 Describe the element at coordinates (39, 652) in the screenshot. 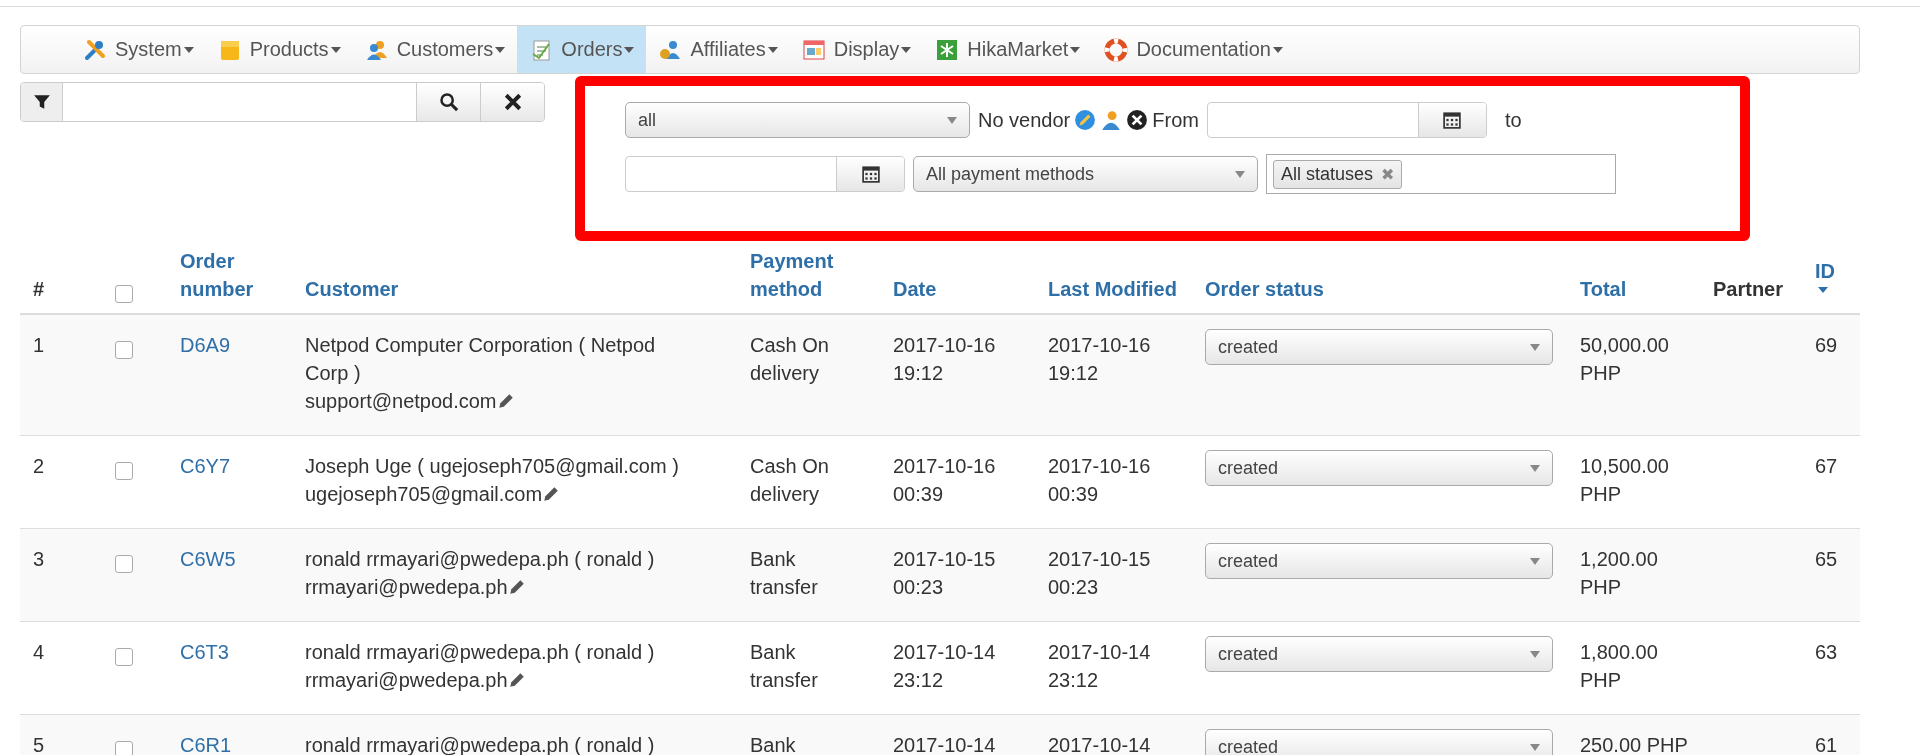

I see `row-number: 4` at that location.